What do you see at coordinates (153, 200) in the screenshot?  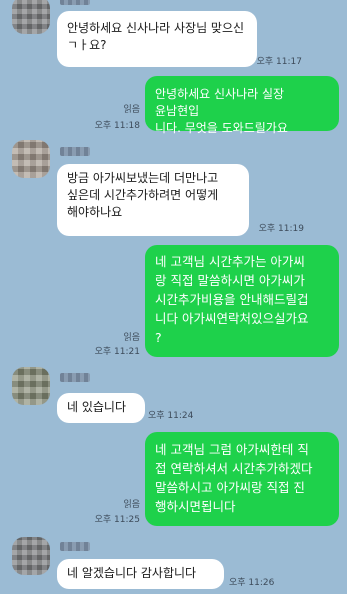 I see `incoming-message-bubble: 방금 아가씨보냈는데 더만나고 싶은데 시간추가하려면 어떻게 해야하나요` at bounding box center [153, 200].